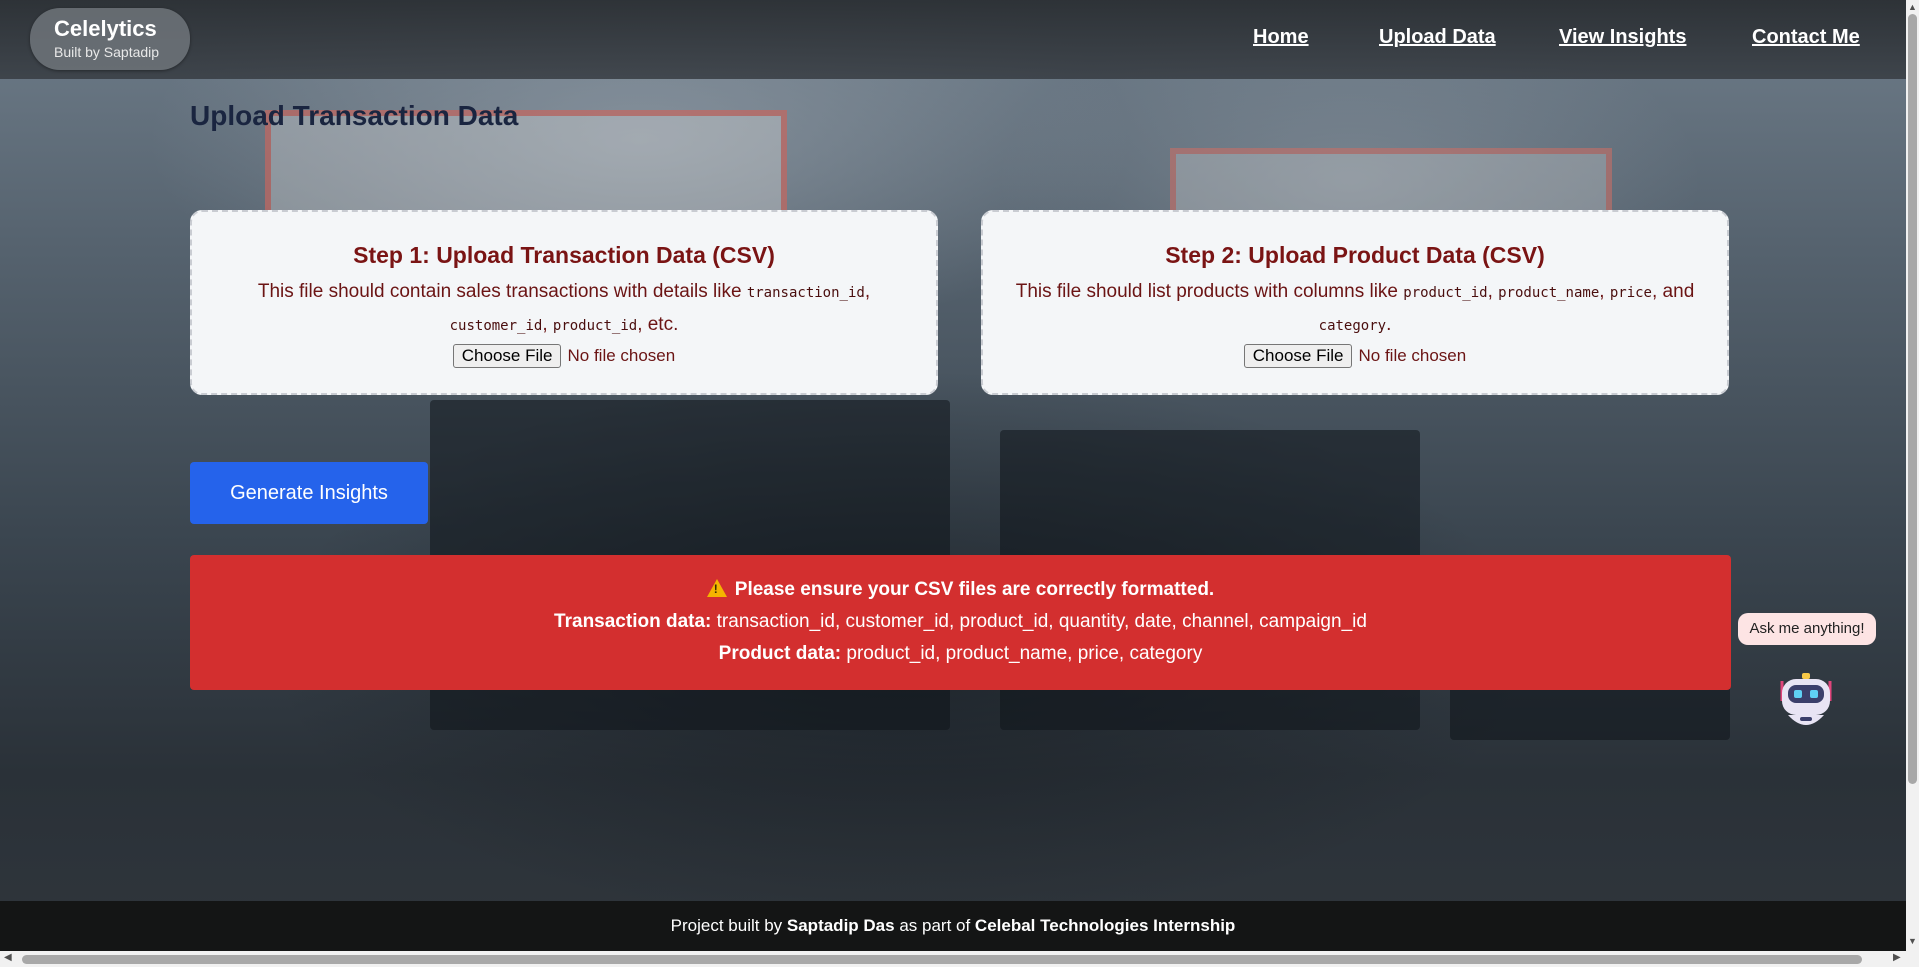 Image resolution: width=1919 pixels, height=967 pixels. Describe the element at coordinates (1912, 399) in the screenshot. I see `vertical-scroll-thumb` at that location.